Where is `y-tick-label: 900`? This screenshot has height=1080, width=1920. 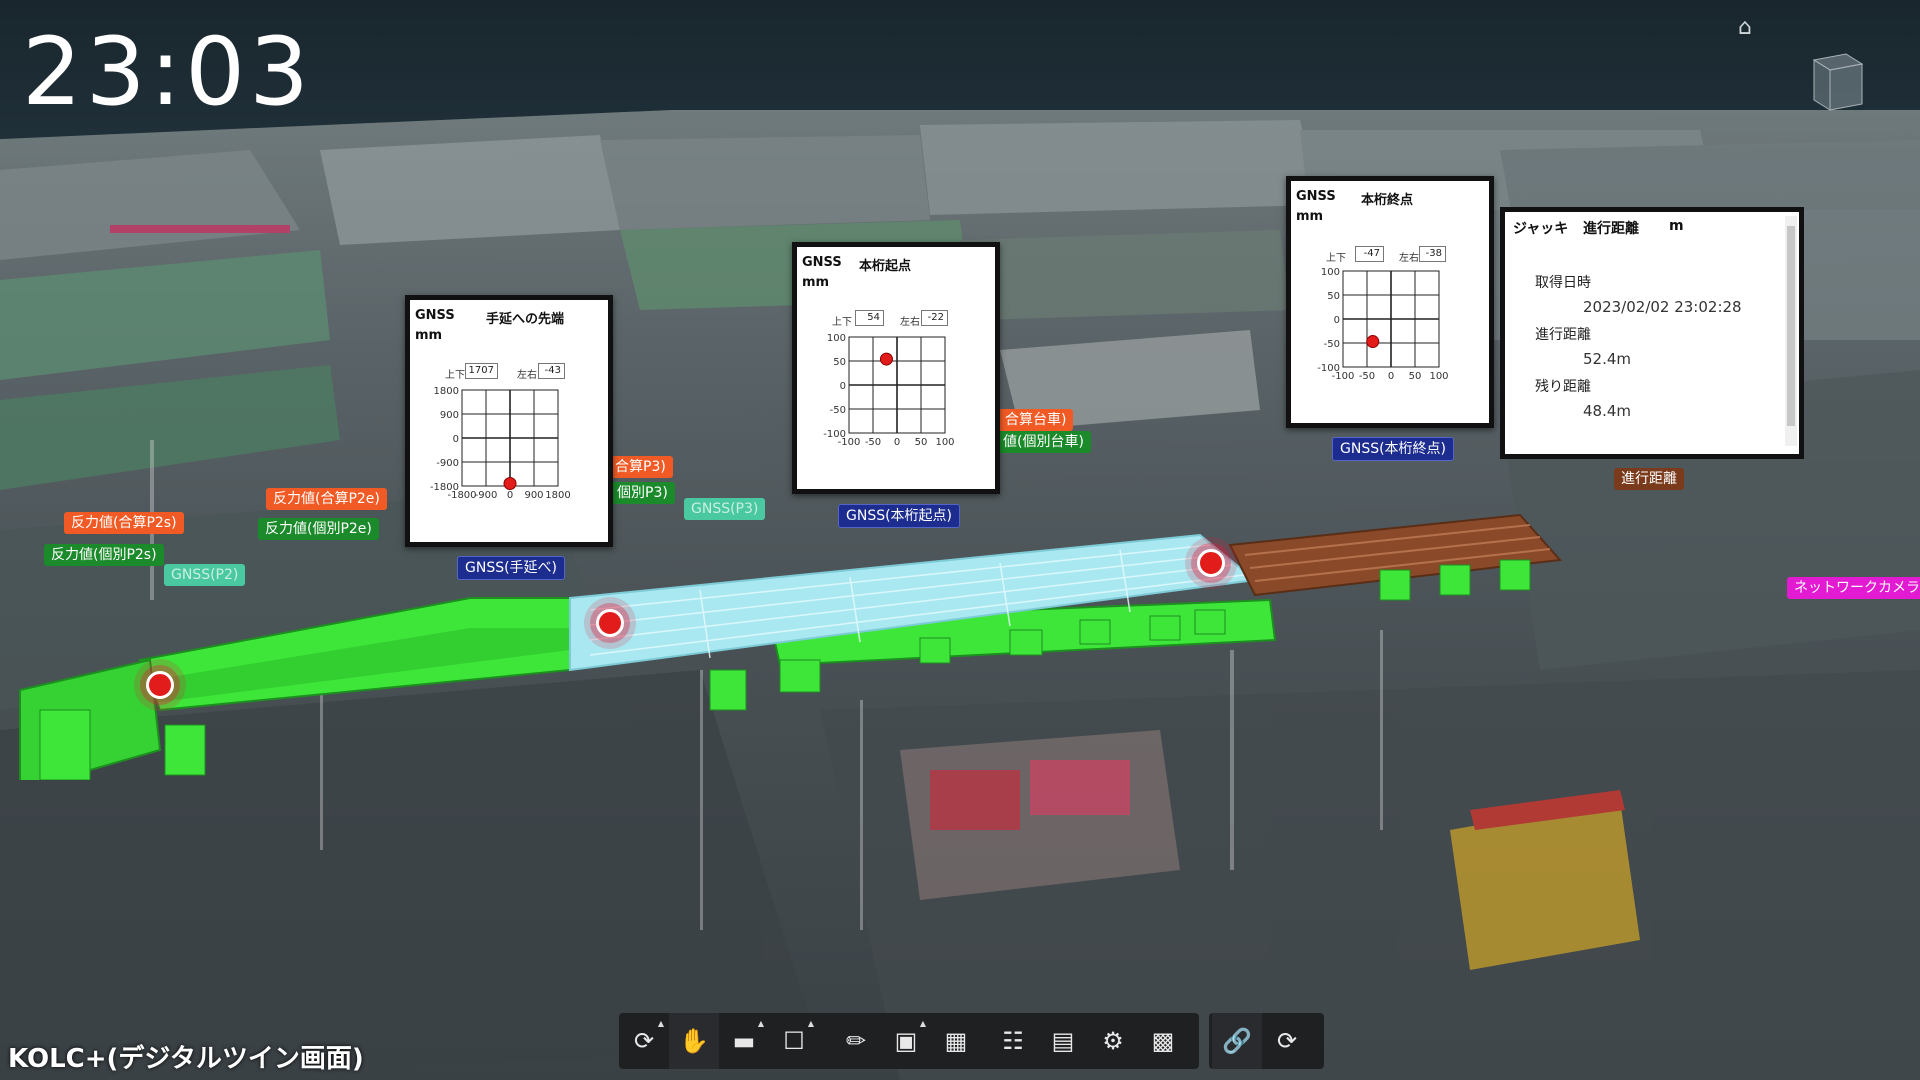 y-tick-label: 900 is located at coordinates (449, 415).